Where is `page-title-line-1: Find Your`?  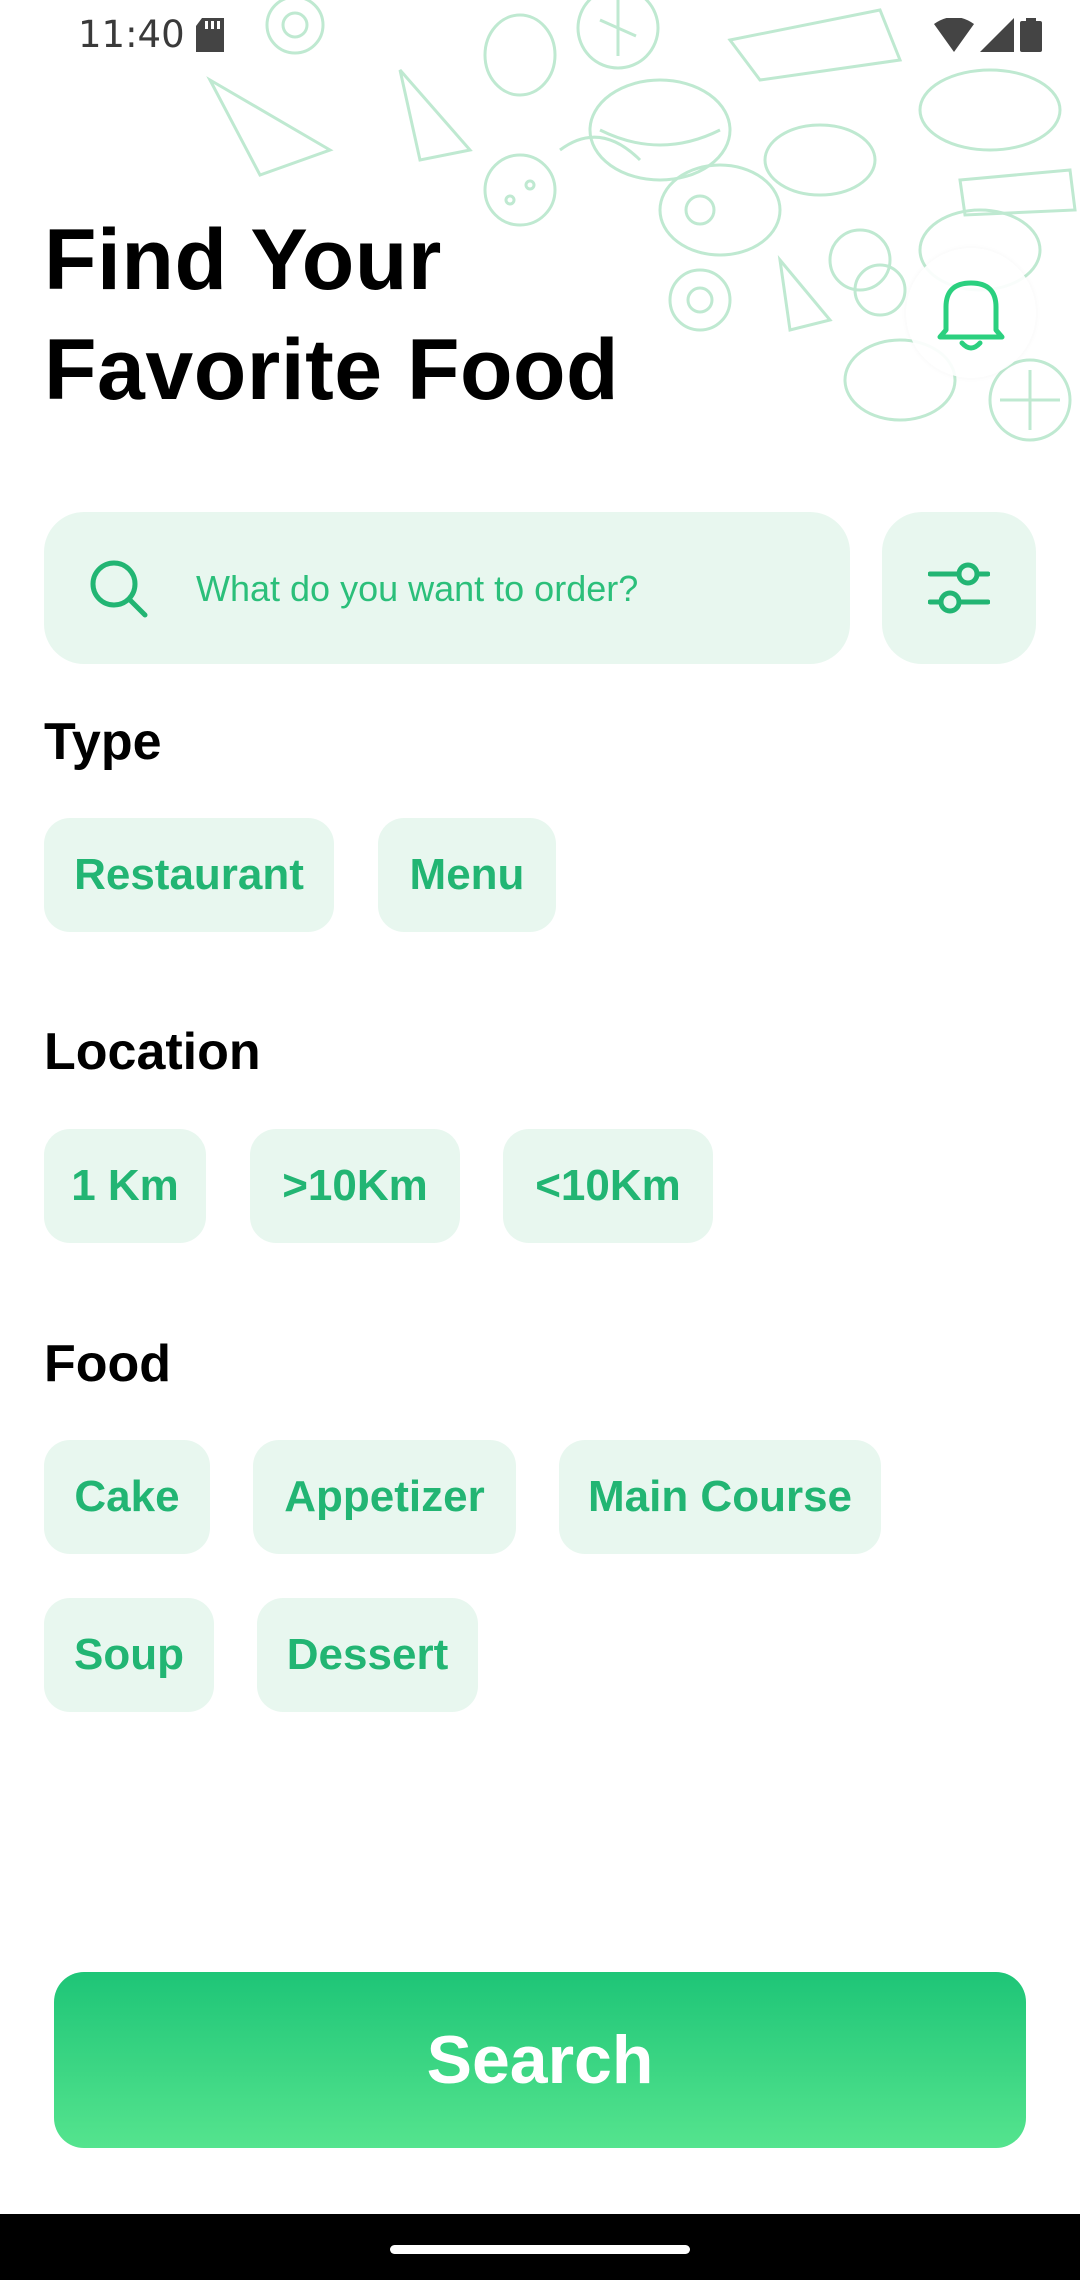 page-title-line-1: Find Your is located at coordinates (243, 260).